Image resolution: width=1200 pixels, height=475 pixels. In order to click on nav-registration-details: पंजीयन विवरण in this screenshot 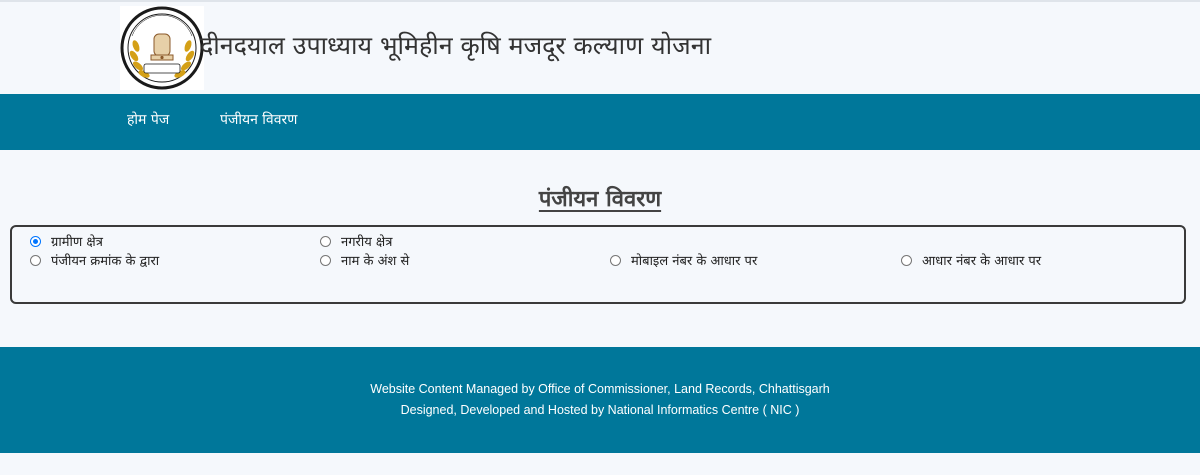, I will do `click(258, 119)`.